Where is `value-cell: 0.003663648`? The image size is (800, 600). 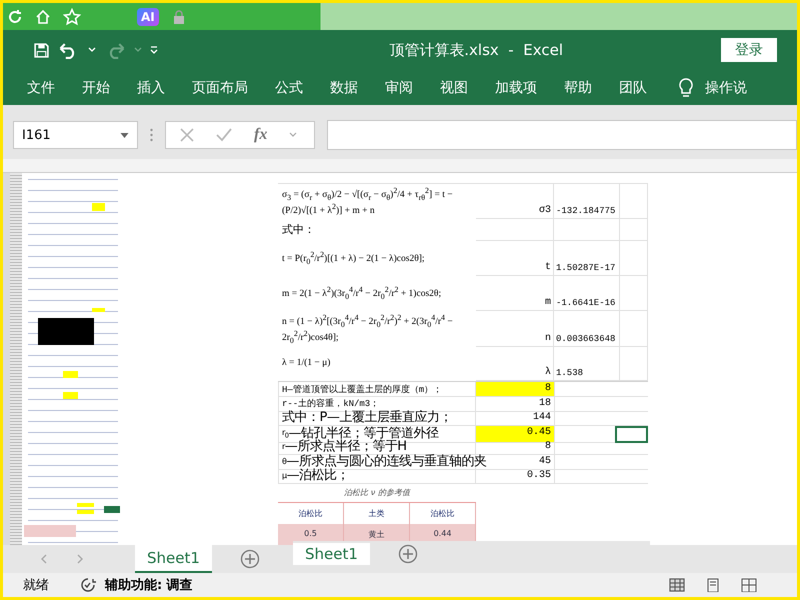
value-cell: 0.003663648 is located at coordinates (587, 329).